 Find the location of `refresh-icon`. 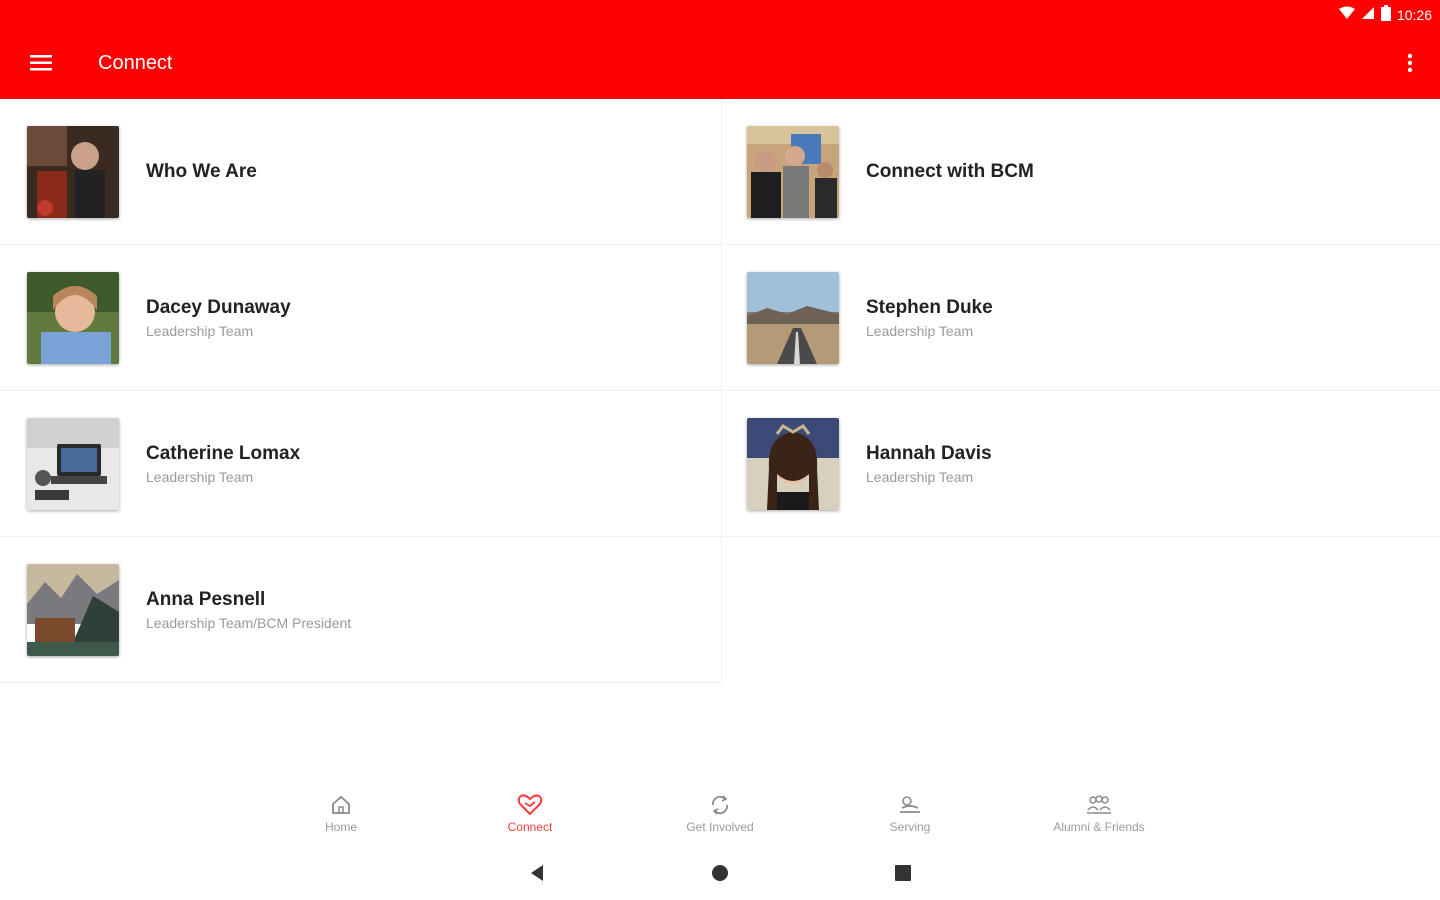

refresh-icon is located at coordinates (720, 805).